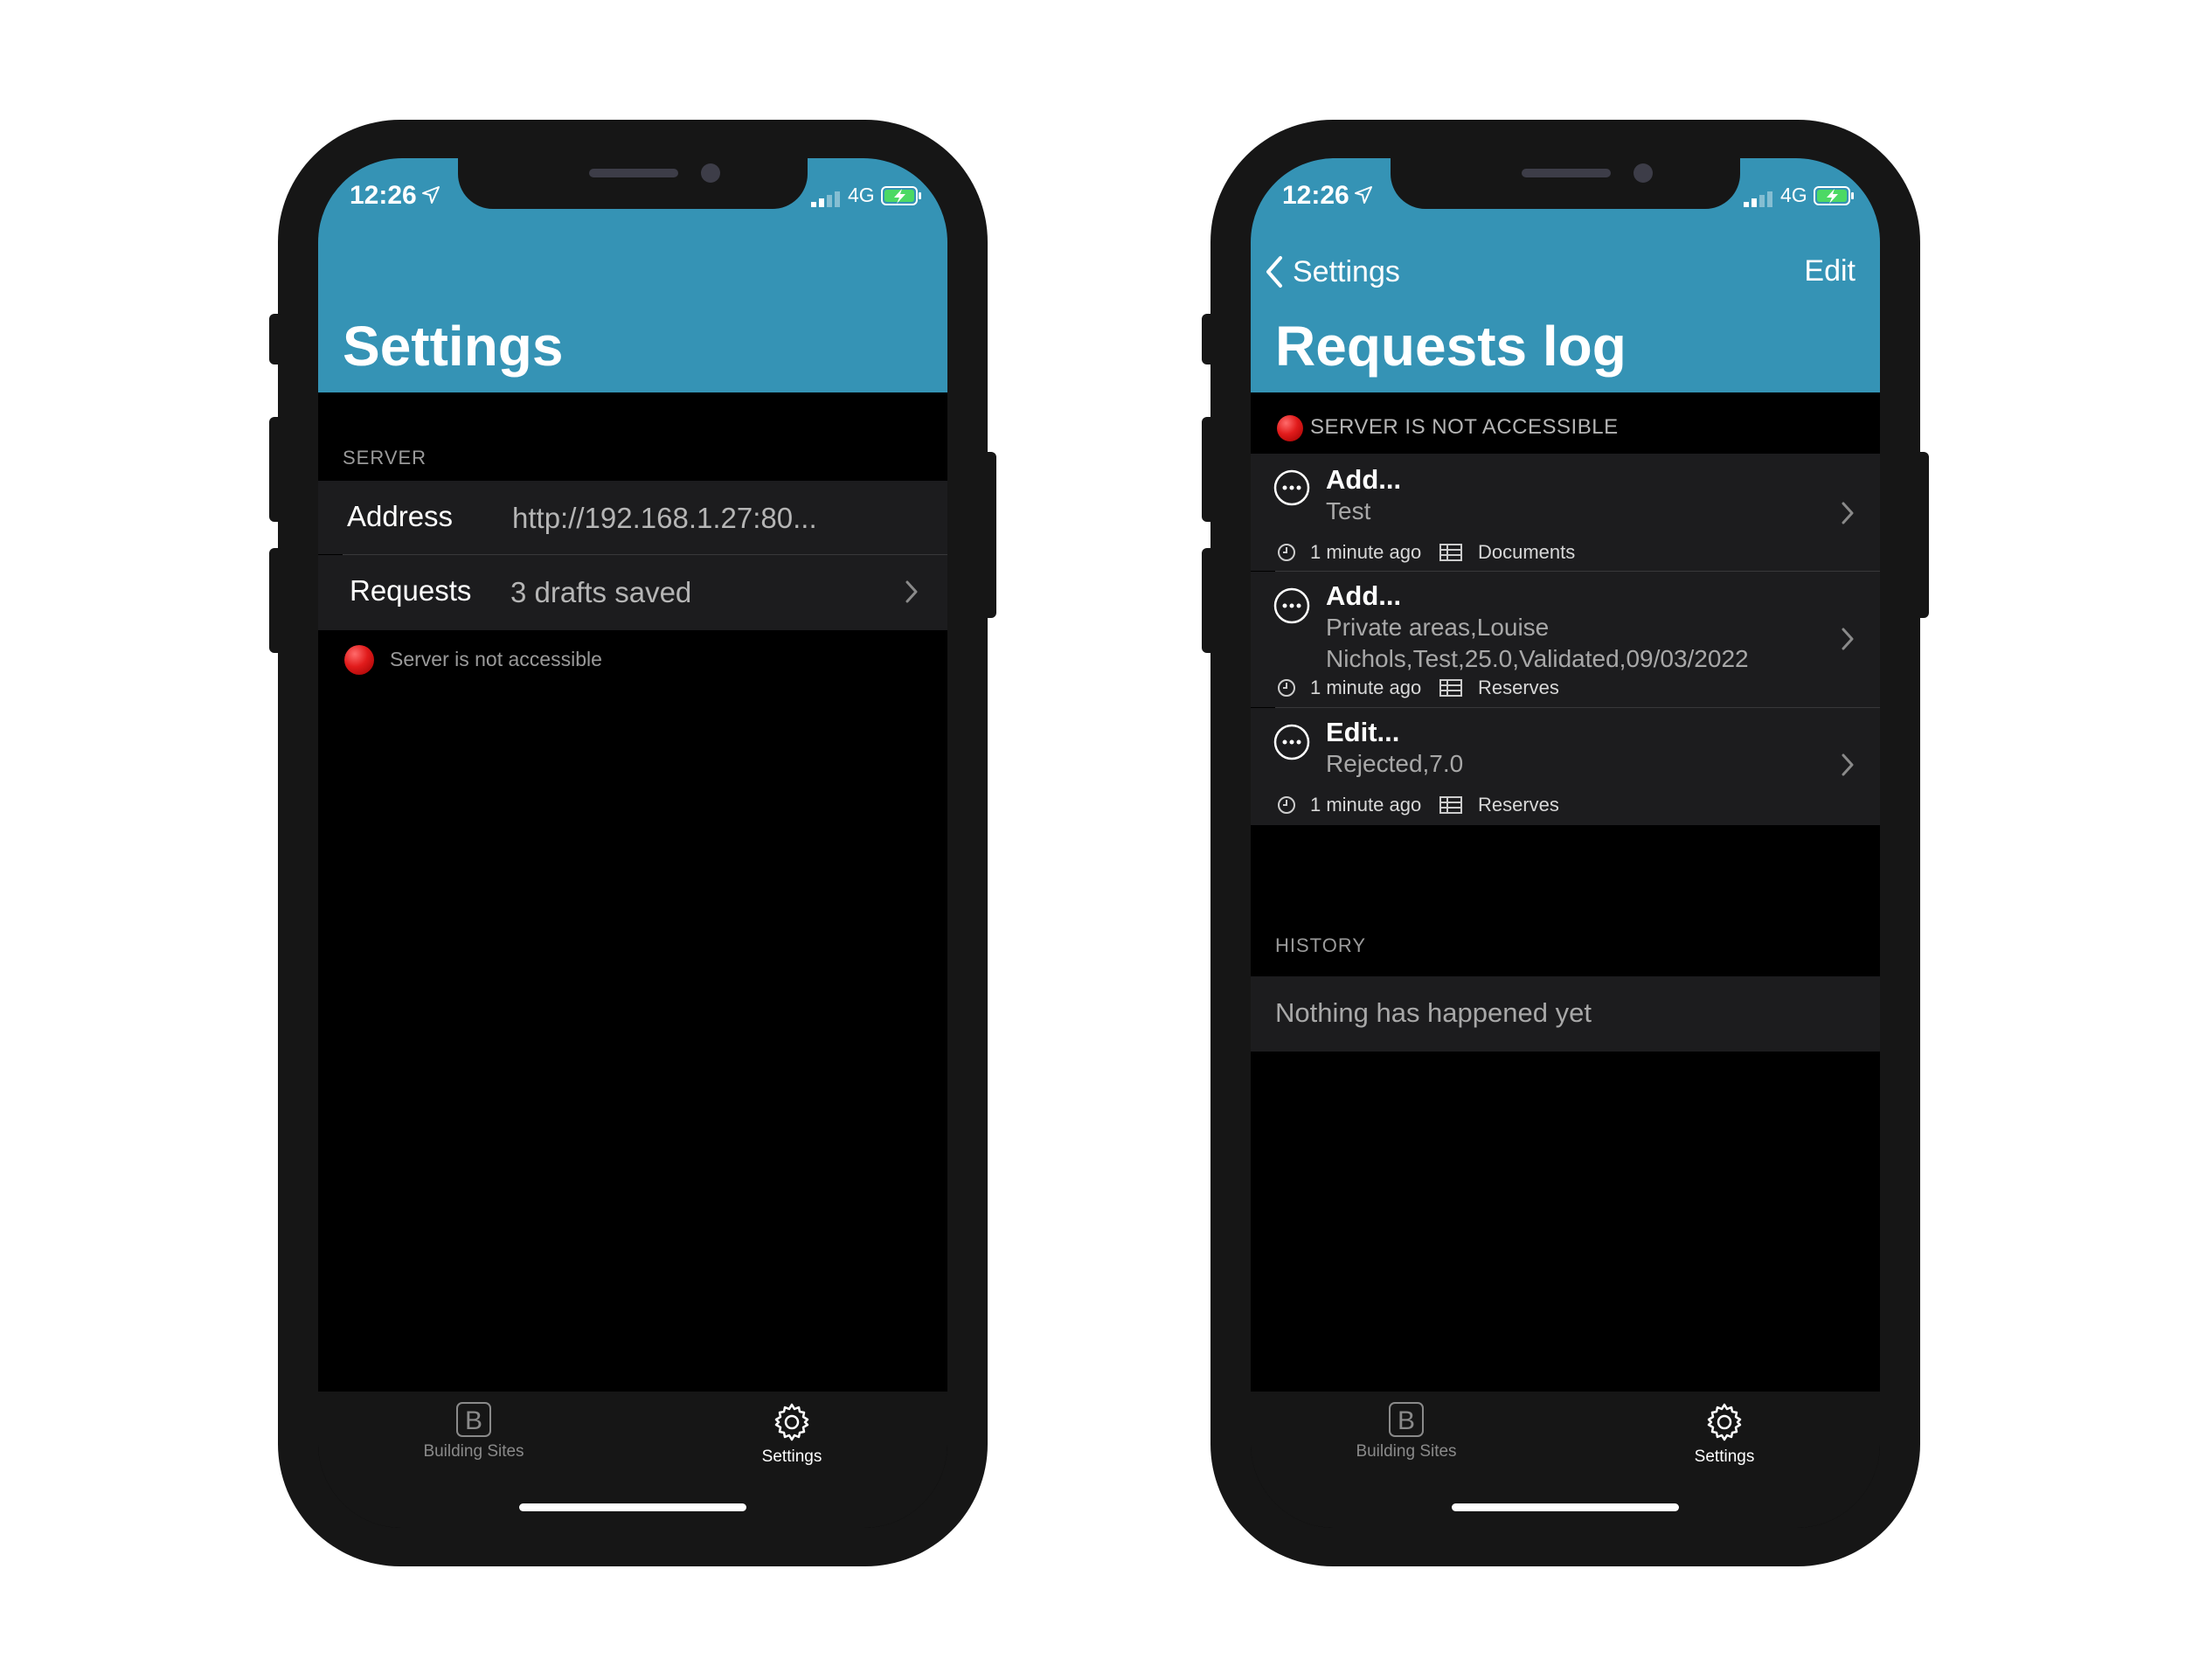  Describe the element at coordinates (411, 590) in the screenshot. I see `requests-label: Requests` at that location.